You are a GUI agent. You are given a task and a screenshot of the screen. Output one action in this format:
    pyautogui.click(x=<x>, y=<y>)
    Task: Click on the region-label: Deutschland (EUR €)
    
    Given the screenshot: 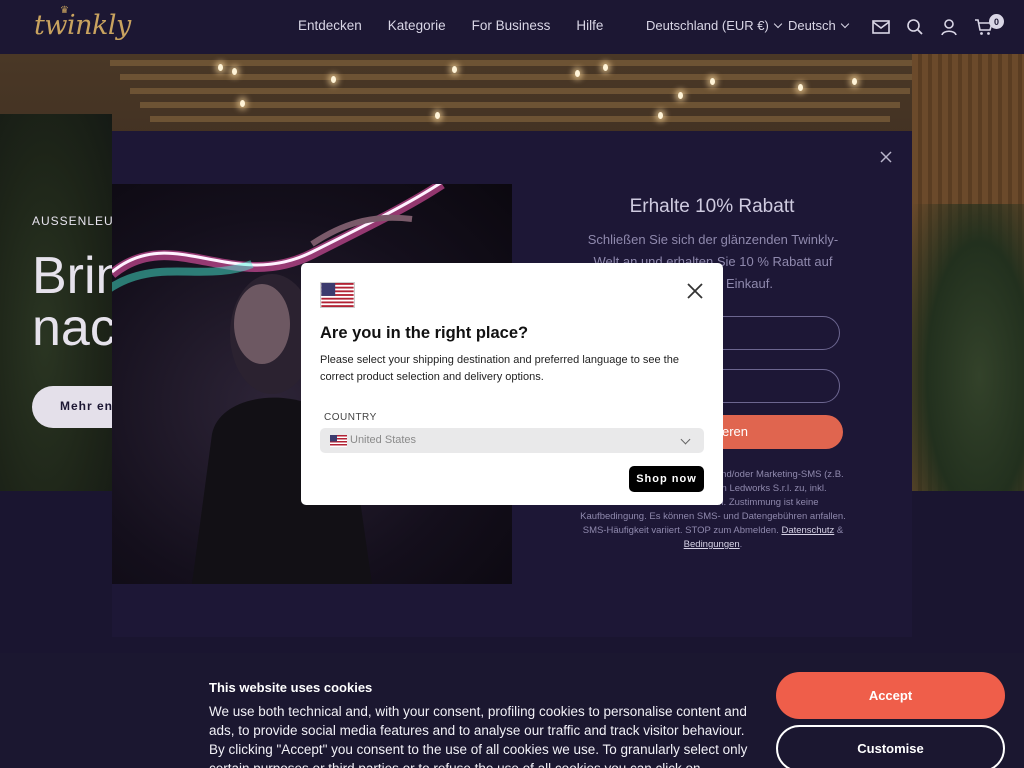 What is the action you would take?
    pyautogui.click(x=707, y=25)
    